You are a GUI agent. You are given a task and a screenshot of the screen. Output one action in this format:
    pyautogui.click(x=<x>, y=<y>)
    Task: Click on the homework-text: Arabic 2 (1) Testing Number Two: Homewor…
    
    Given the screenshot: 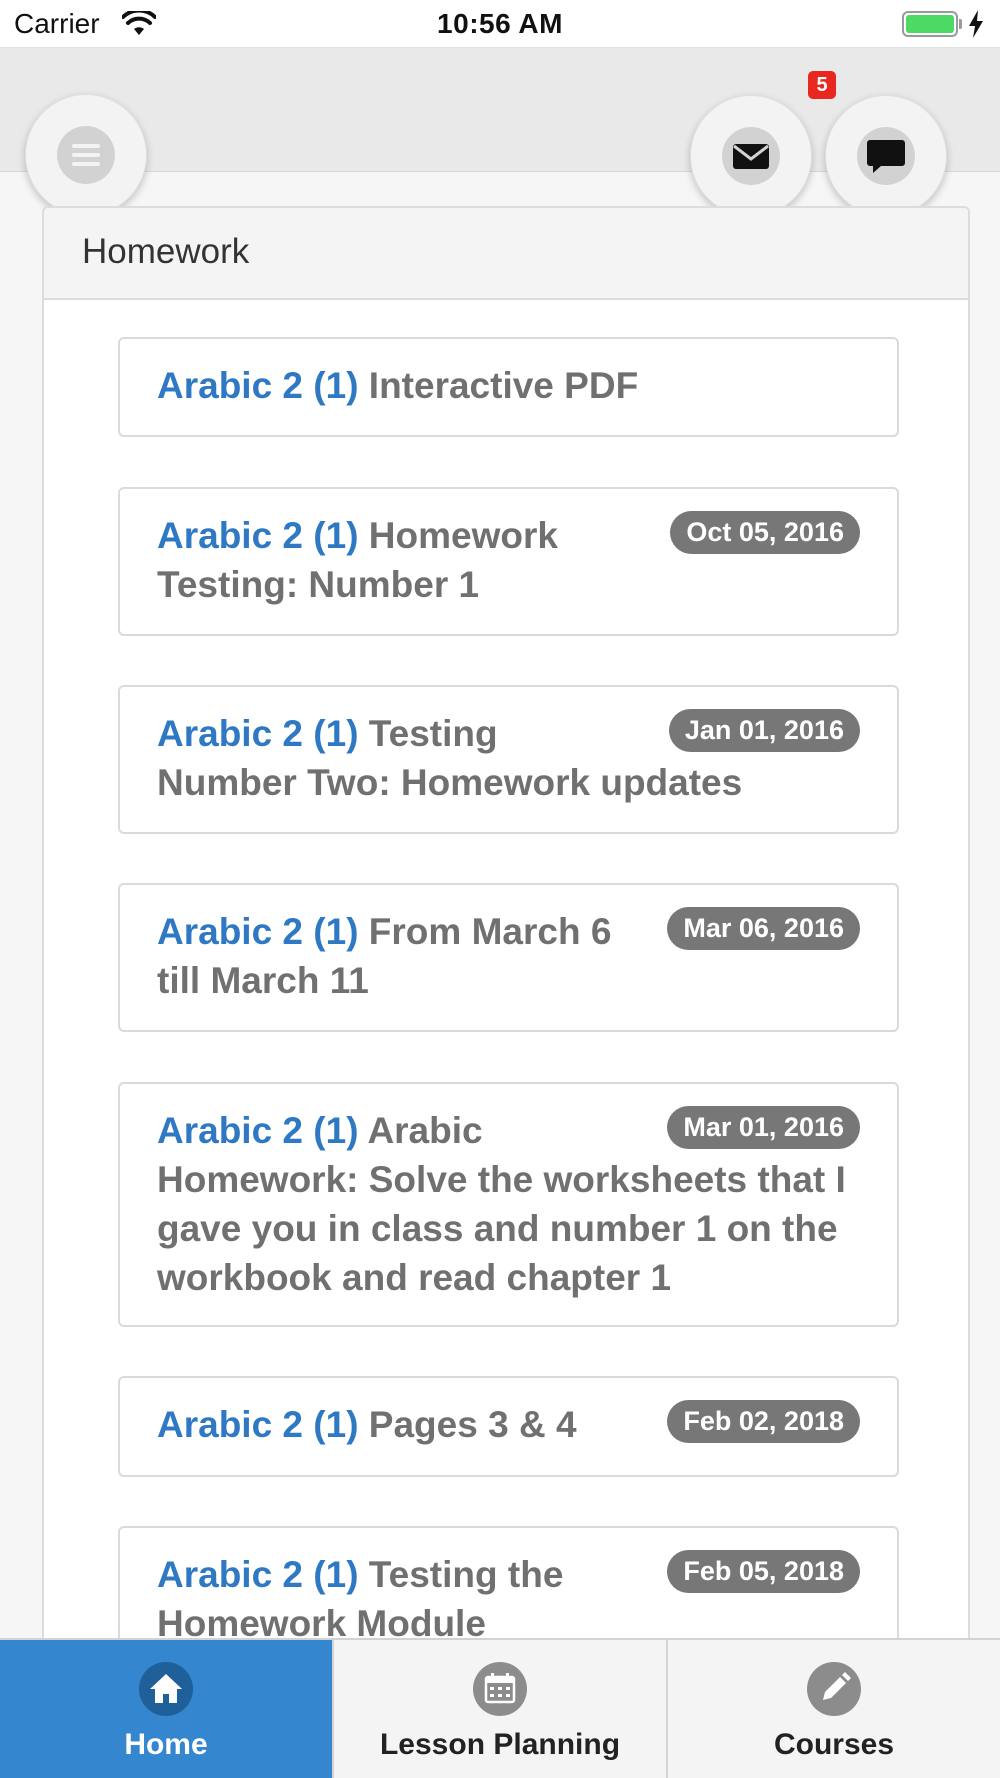 What is the action you would take?
    pyautogui.click(x=507, y=758)
    